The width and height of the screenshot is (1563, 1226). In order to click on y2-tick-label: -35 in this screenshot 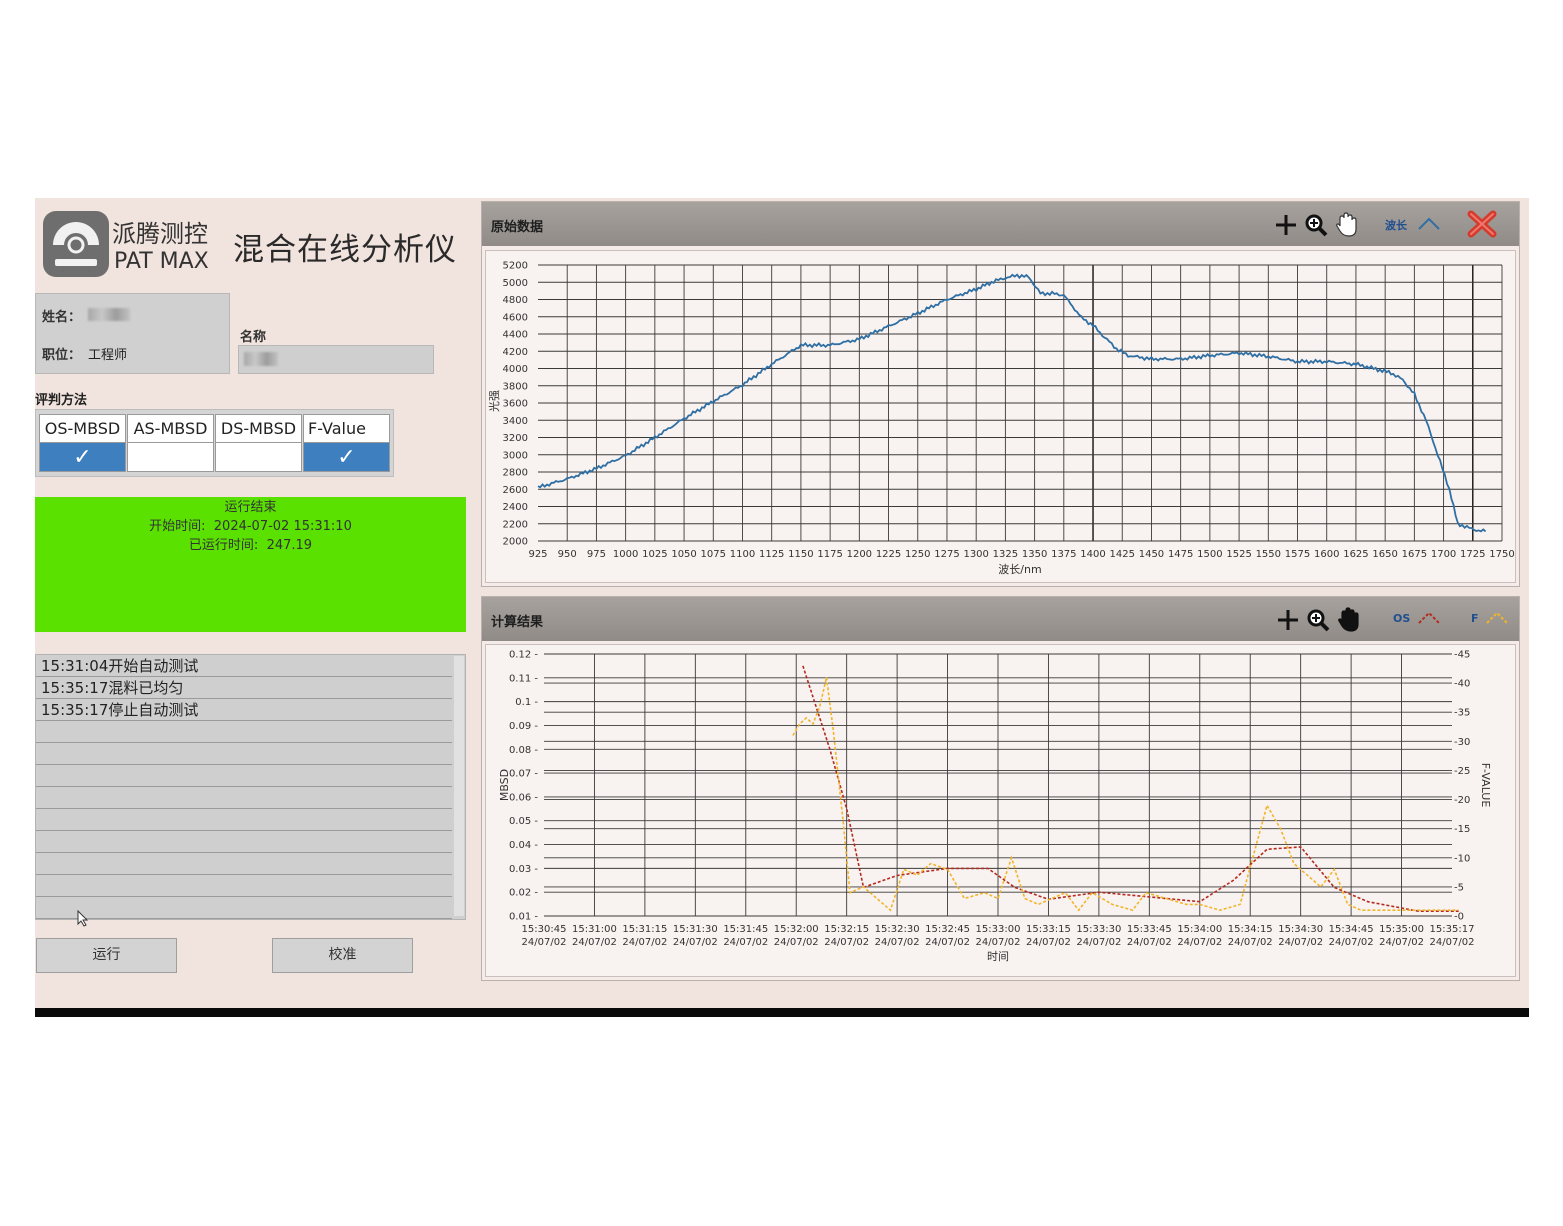, I will do `click(1462, 713)`.